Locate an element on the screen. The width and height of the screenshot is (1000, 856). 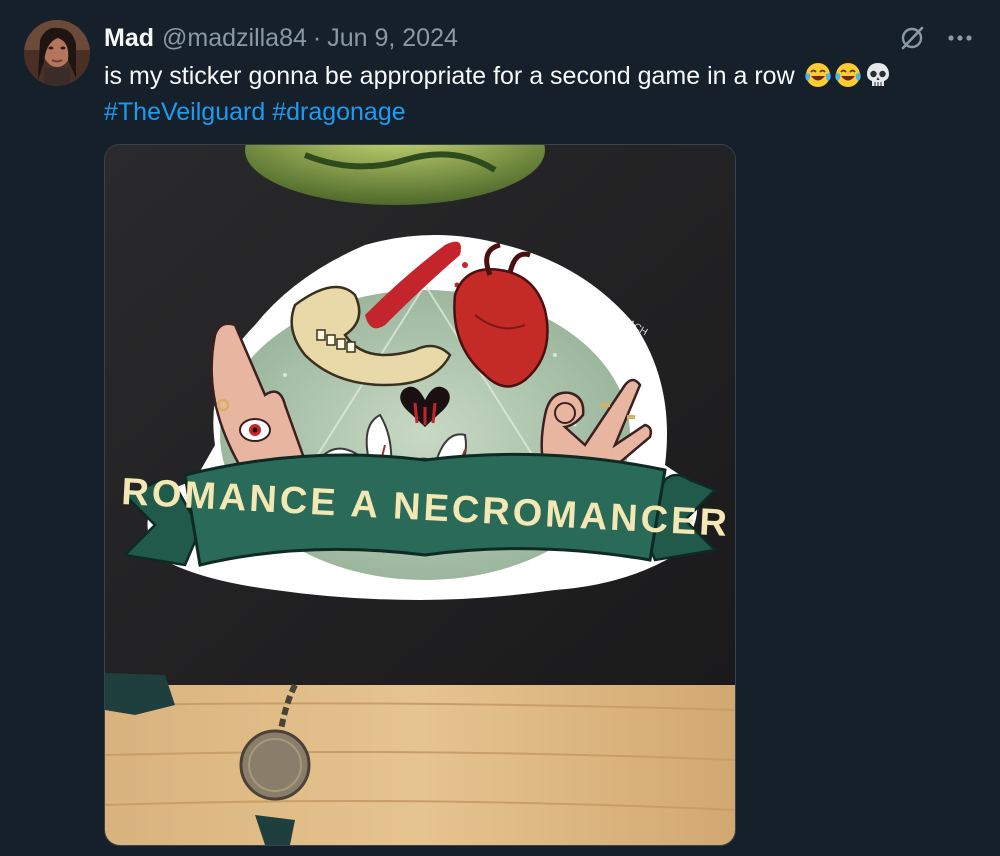
tweet-header: Mad @madzilla84 · Jun 9, 2024 is located at coordinates (492, 38).